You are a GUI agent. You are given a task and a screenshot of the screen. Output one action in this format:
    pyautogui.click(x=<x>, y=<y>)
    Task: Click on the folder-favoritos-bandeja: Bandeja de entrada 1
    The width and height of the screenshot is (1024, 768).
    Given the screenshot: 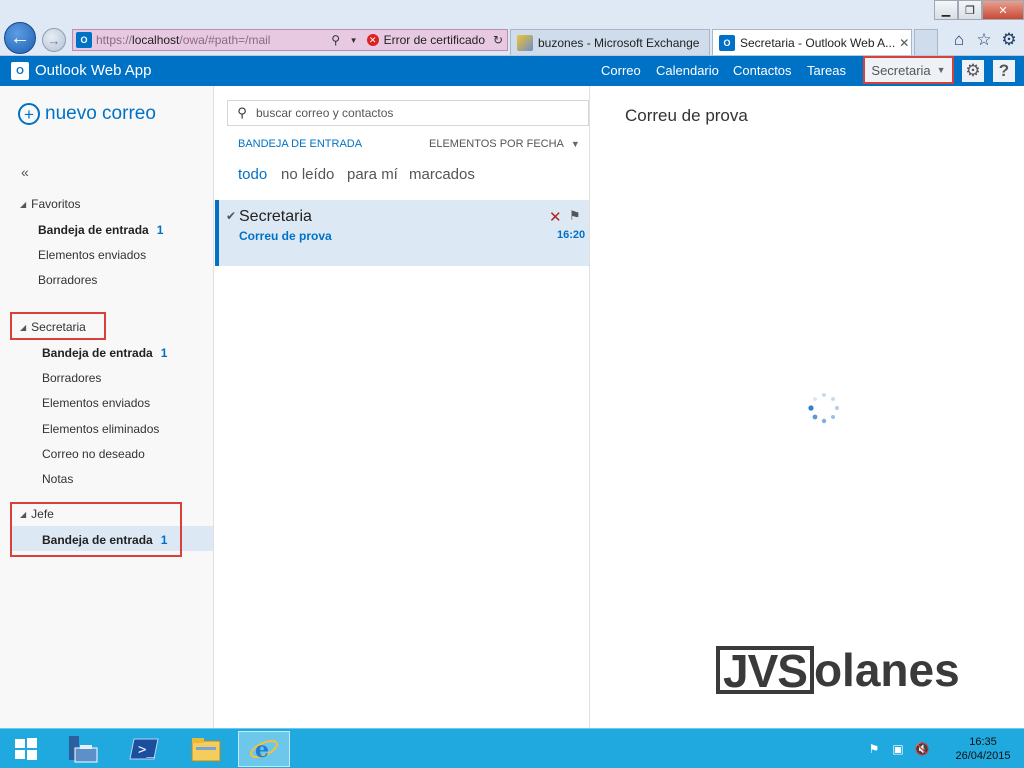 What is the action you would take?
    pyautogui.click(x=100, y=230)
    